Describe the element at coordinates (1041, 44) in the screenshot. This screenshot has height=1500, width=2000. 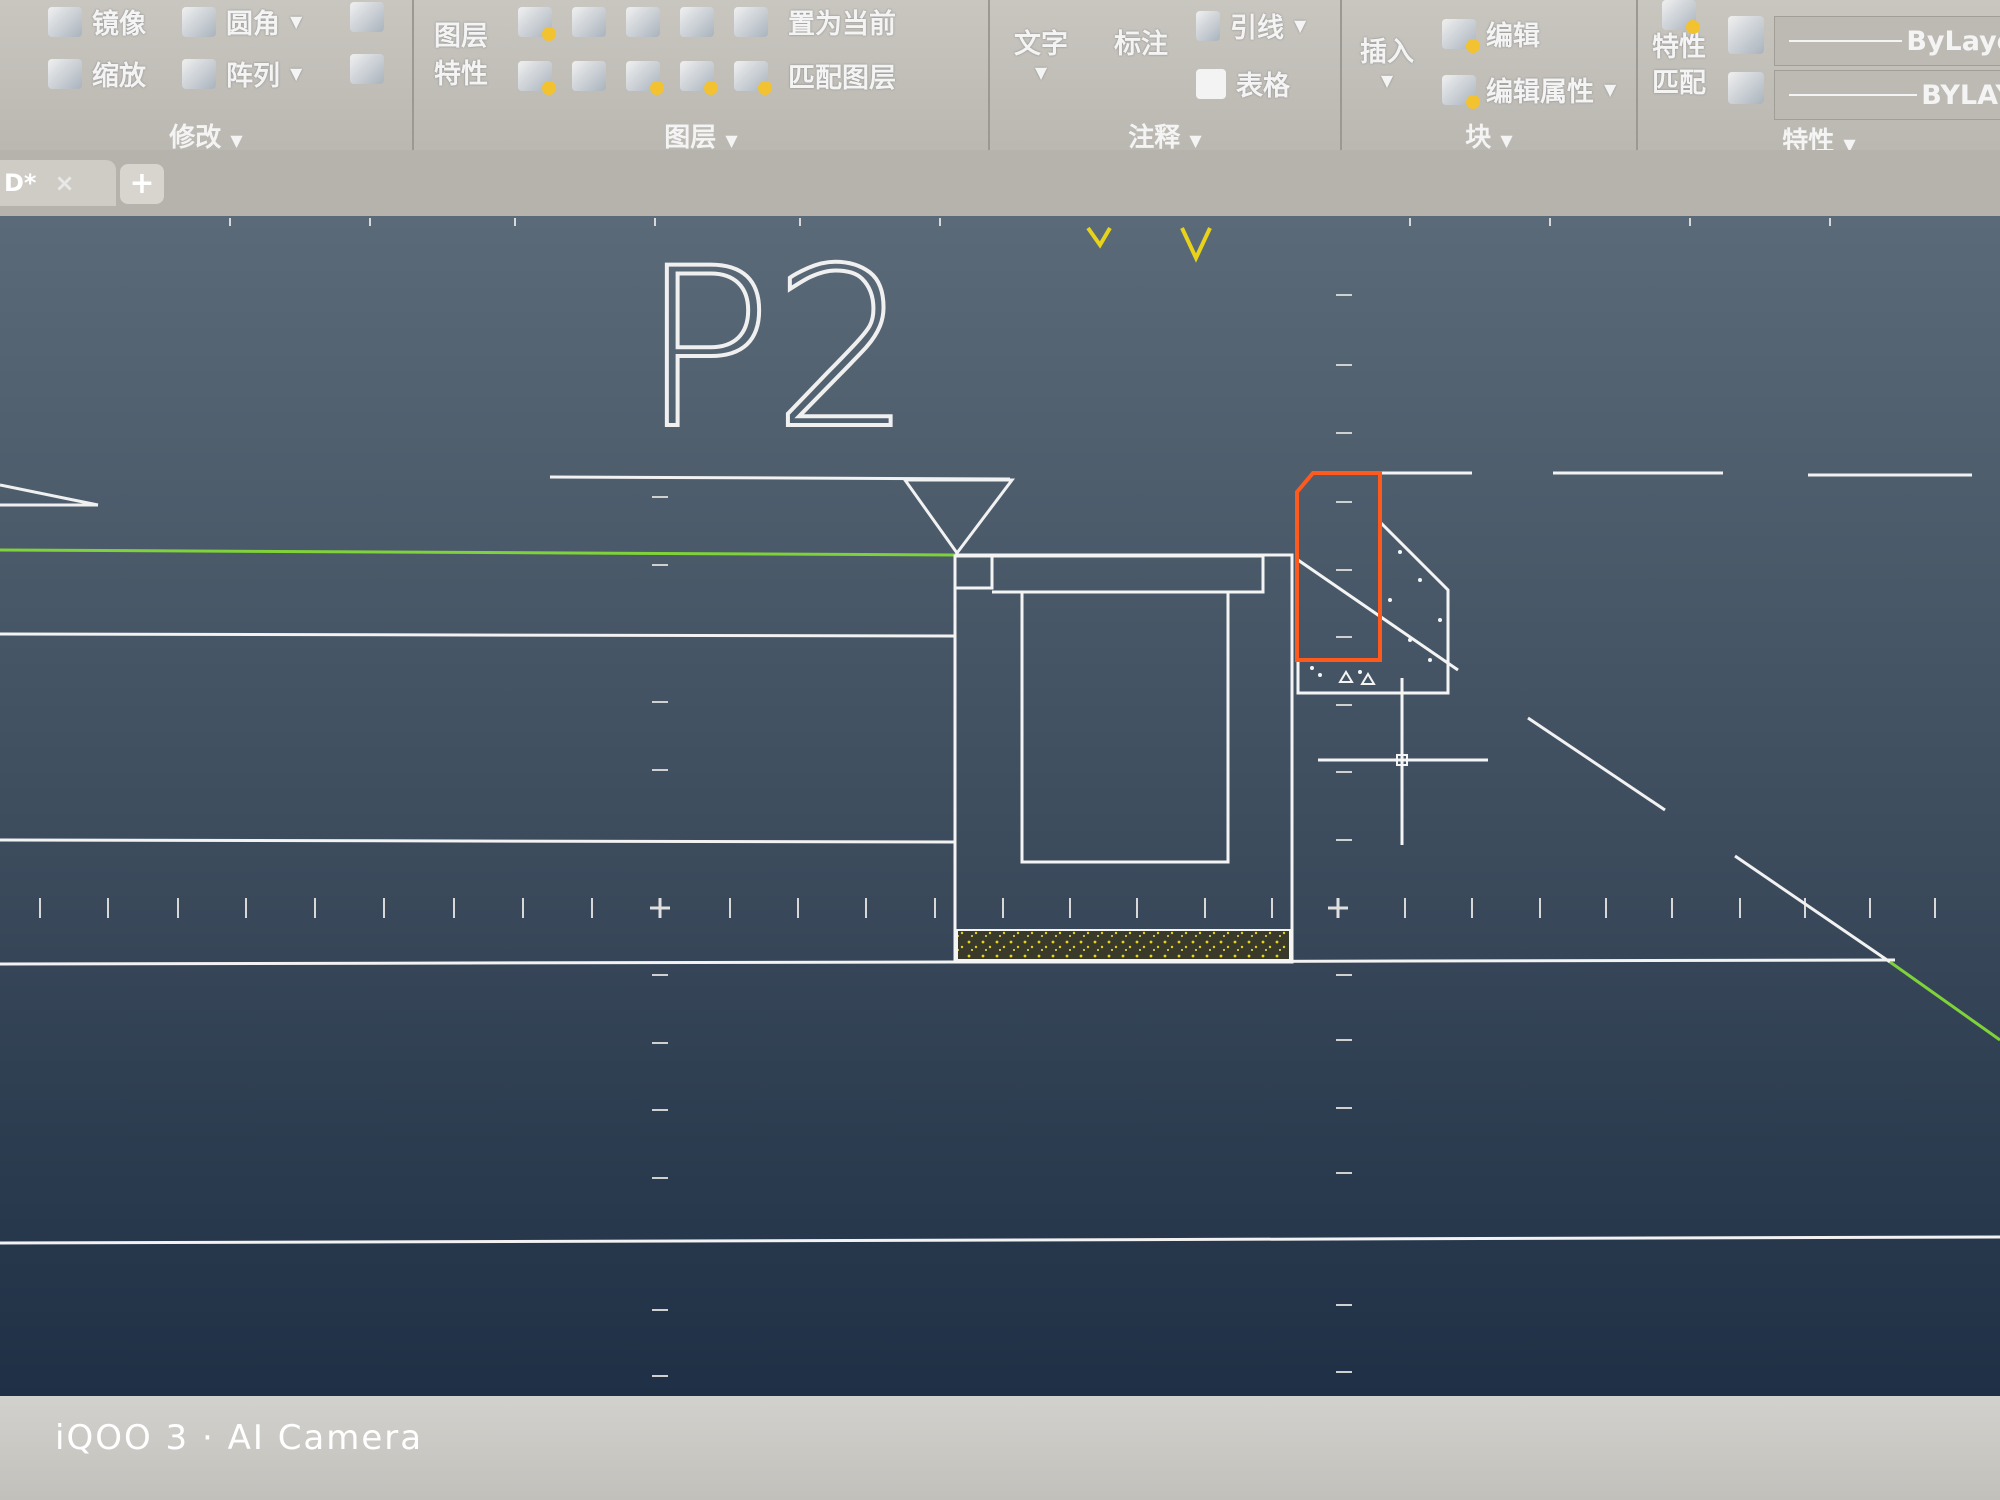
I see `text-label: 文字` at that location.